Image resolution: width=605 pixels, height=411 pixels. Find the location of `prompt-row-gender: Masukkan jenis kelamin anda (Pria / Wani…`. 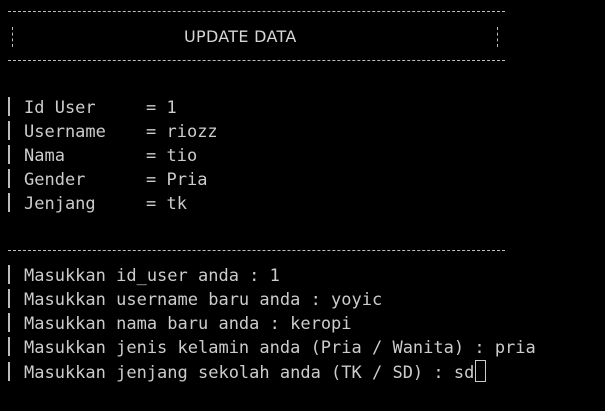

prompt-row-gender: Masukkan jenis kelamin anda (Pria / Wani… is located at coordinates (272, 348).